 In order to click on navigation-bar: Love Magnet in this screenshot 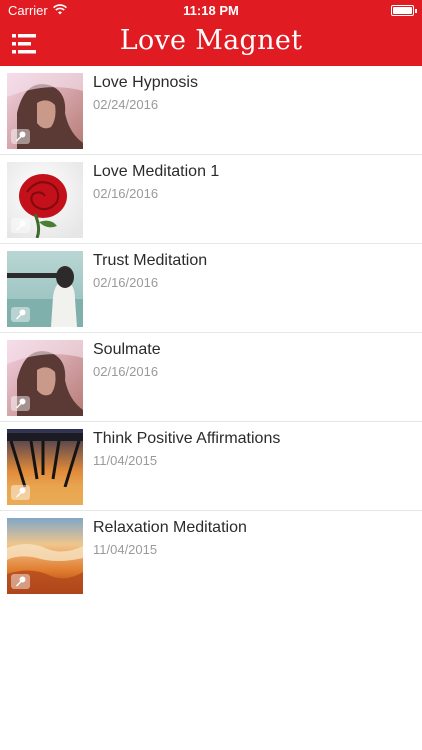, I will do `click(211, 44)`.